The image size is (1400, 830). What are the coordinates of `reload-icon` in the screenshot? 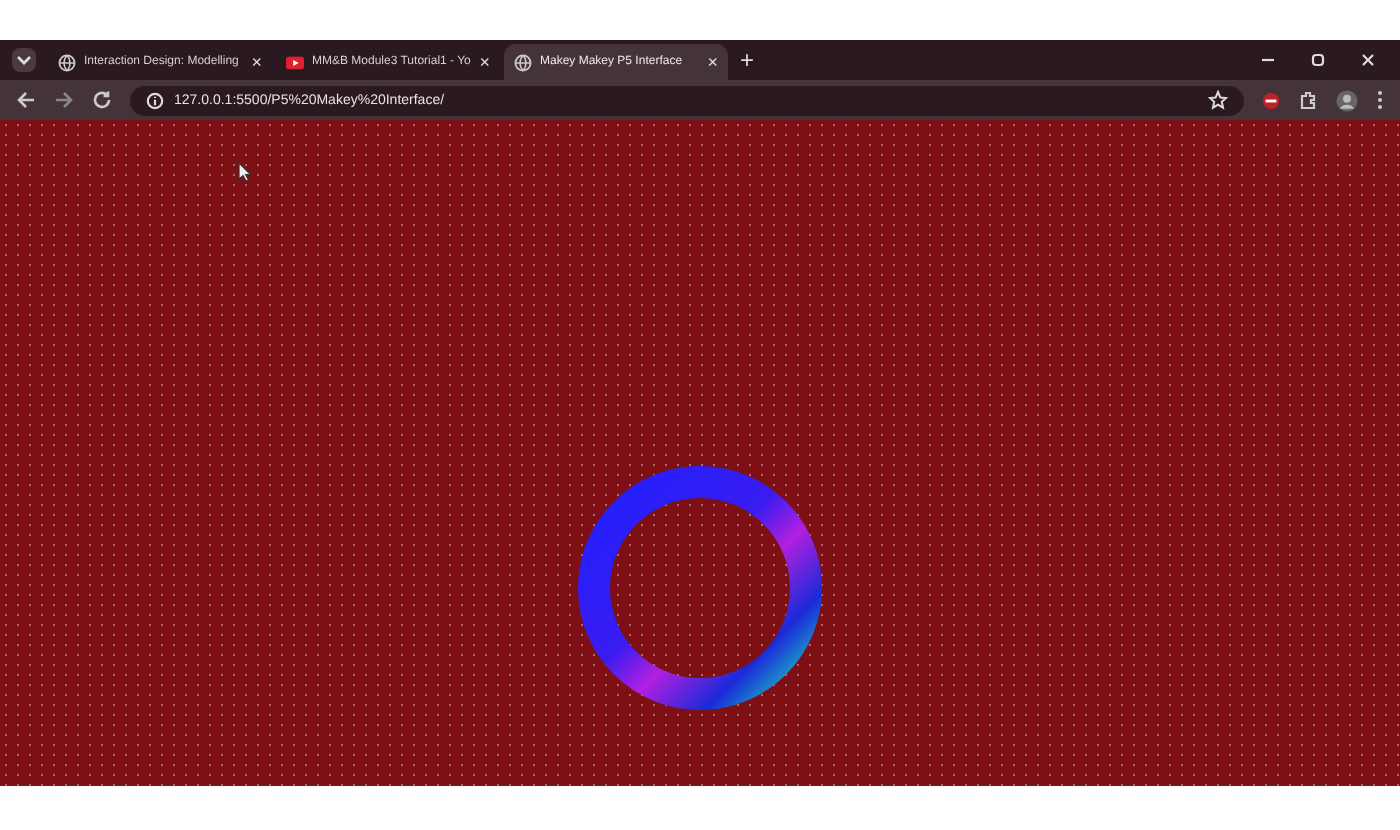 It's located at (102, 100).